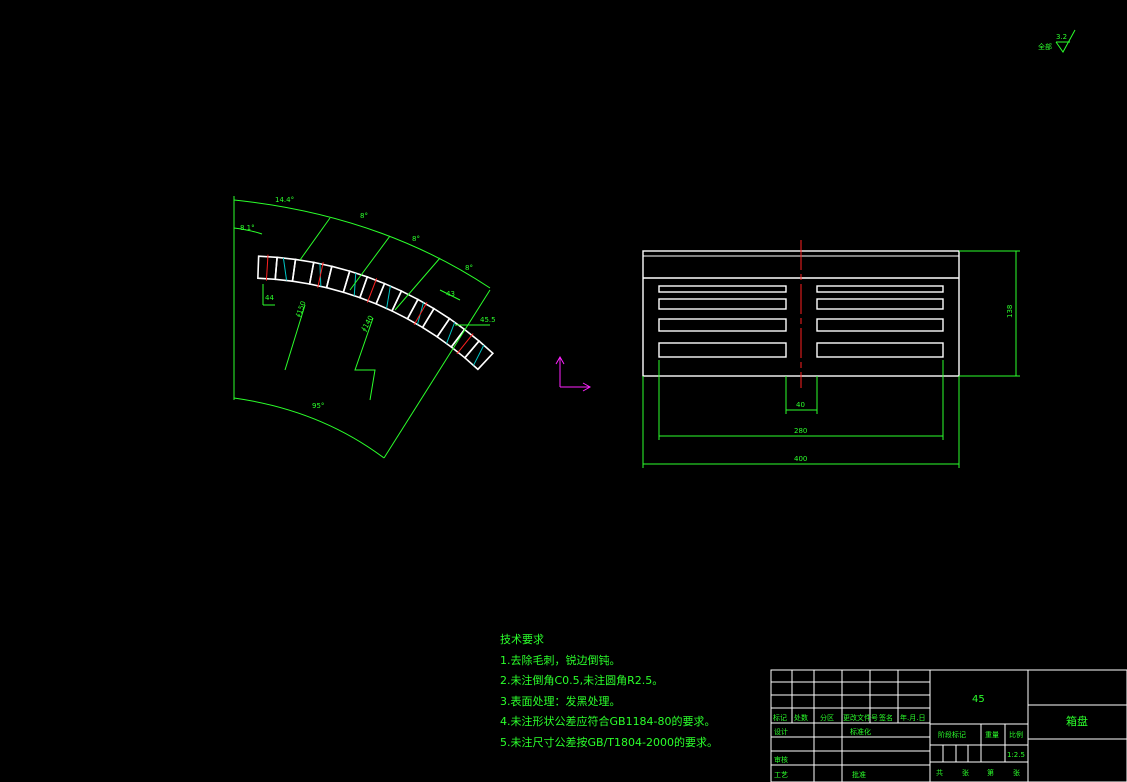 The width and height of the screenshot is (1127, 782). Describe the element at coordinates (939, 772) in the screenshot. I see `sheet-total-label: 共` at that location.